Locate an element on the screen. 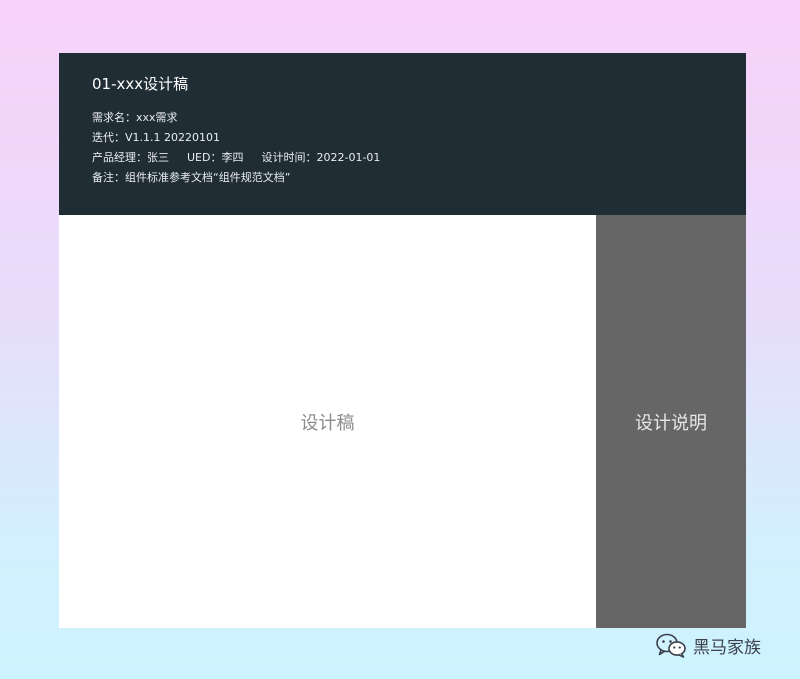 The image size is (800, 679). design-notes-area: 设计说明 is located at coordinates (671, 421).